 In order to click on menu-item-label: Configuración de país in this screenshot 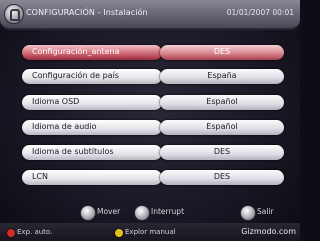, I will do `click(75, 75)`.